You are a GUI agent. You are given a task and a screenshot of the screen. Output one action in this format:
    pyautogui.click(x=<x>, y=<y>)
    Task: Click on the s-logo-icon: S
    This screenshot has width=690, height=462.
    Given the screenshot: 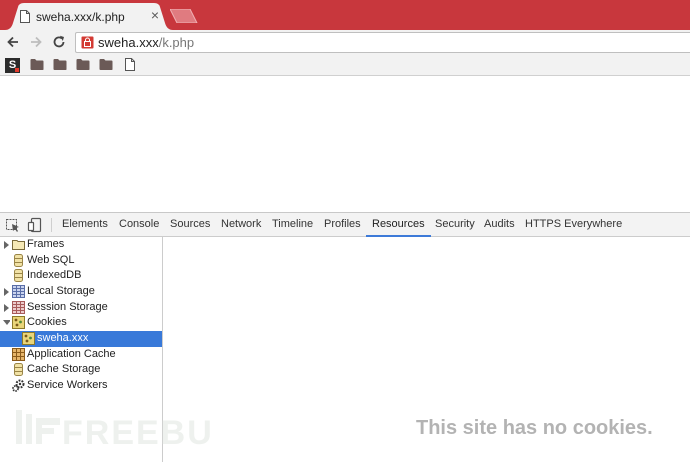 What is the action you would take?
    pyautogui.click(x=12, y=65)
    